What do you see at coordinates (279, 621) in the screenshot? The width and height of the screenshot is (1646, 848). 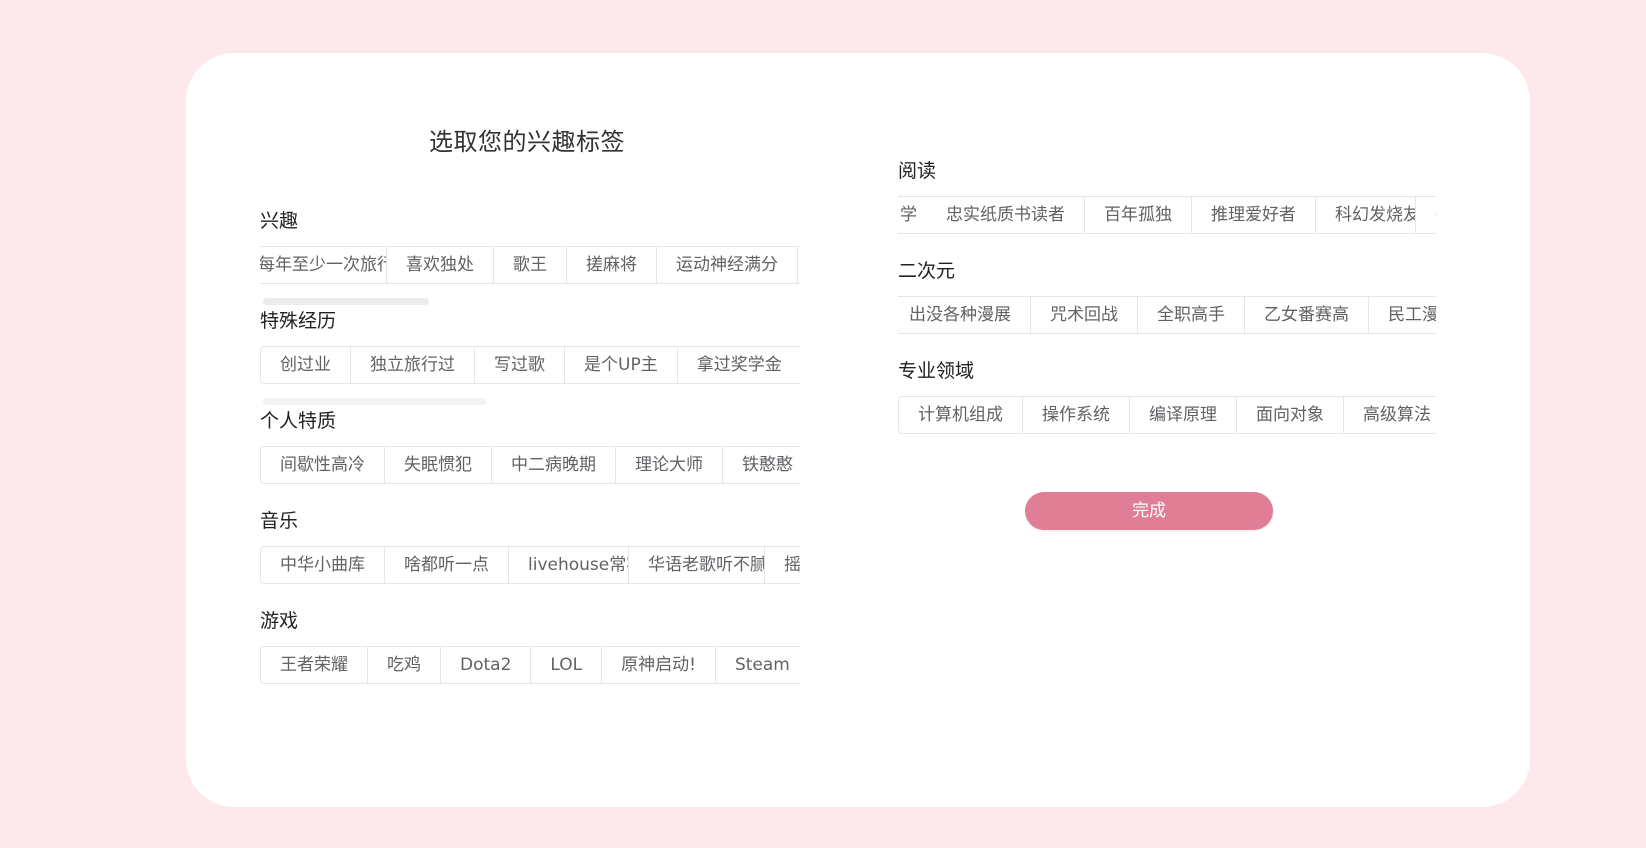 I see `section-title-games: 游戏` at bounding box center [279, 621].